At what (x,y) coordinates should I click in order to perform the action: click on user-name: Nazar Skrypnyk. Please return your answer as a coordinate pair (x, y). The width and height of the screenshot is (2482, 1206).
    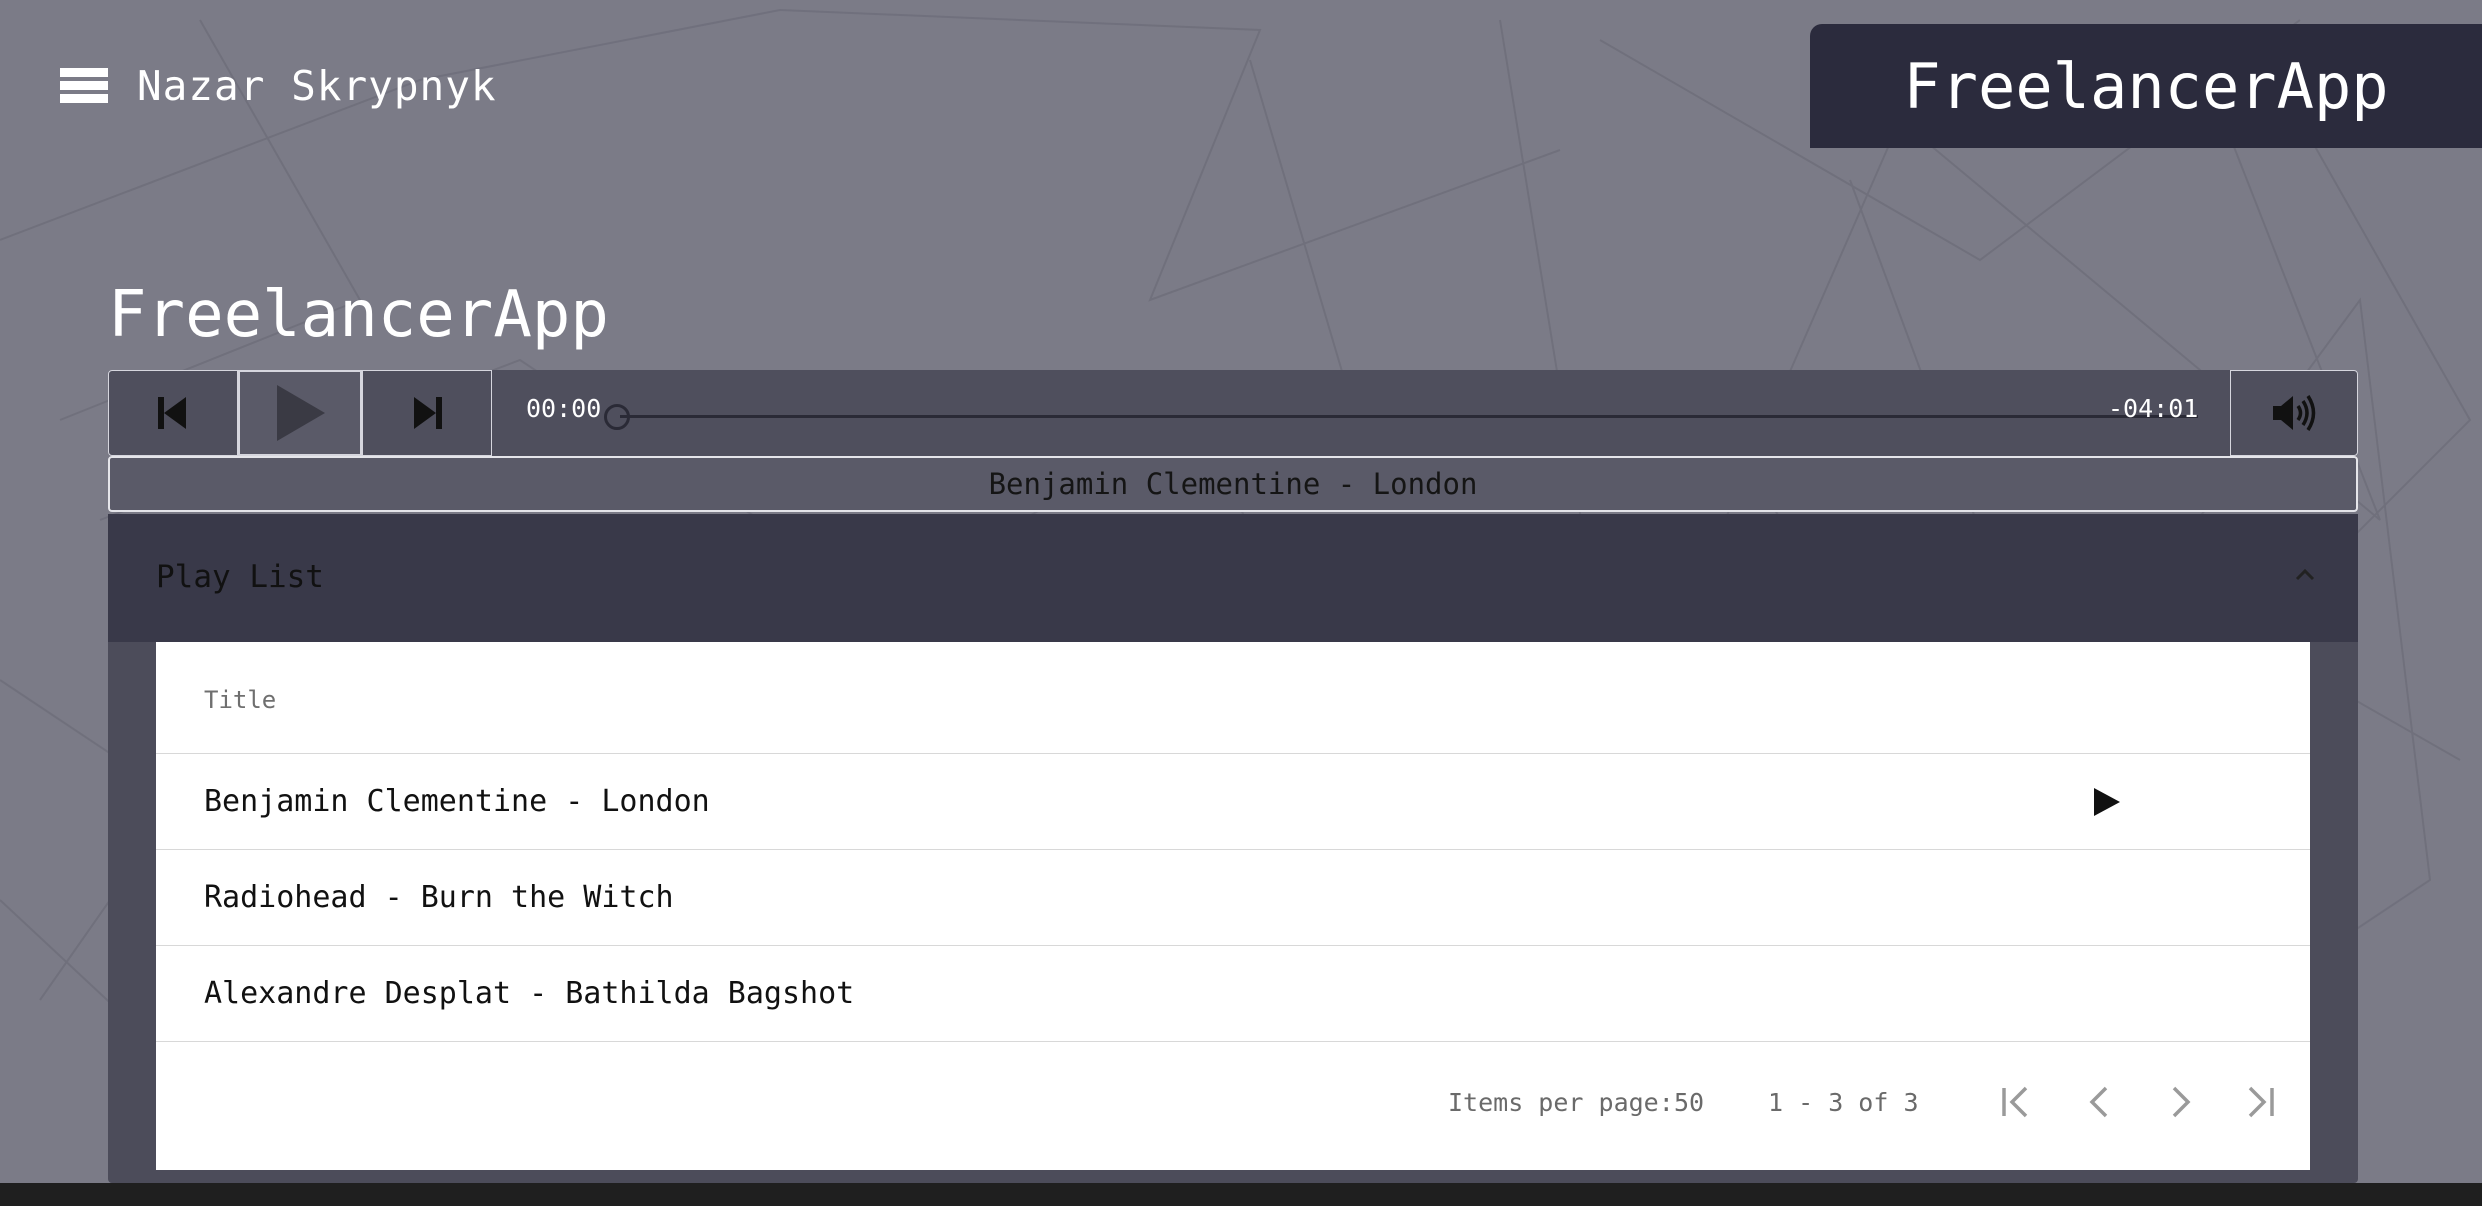
    Looking at the image, I should click on (317, 86).